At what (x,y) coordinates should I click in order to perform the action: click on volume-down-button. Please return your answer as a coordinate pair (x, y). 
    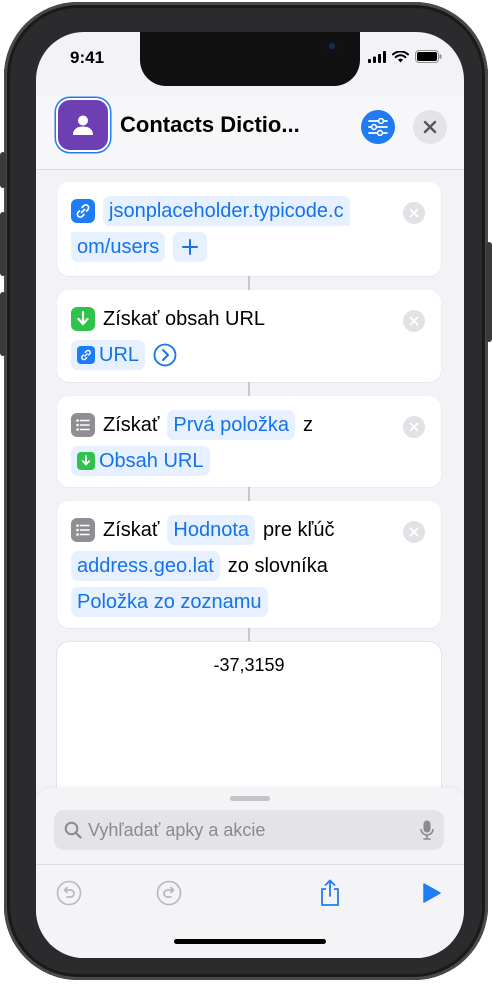
    Looking at the image, I should click on (3, 324).